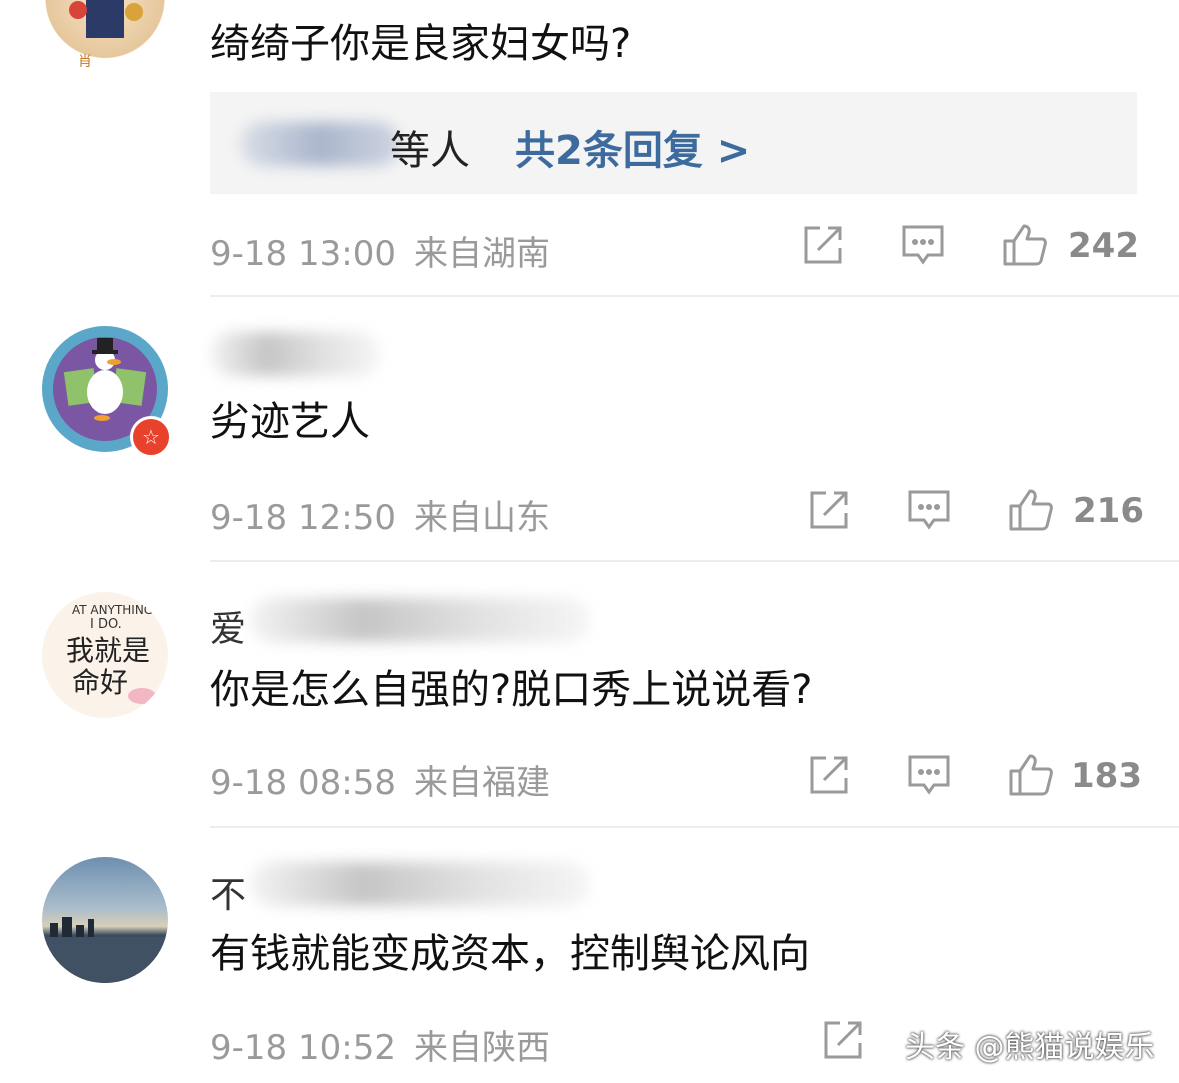 The width and height of the screenshot is (1179, 1083). I want to click on like-count: 216, so click(1108, 511).